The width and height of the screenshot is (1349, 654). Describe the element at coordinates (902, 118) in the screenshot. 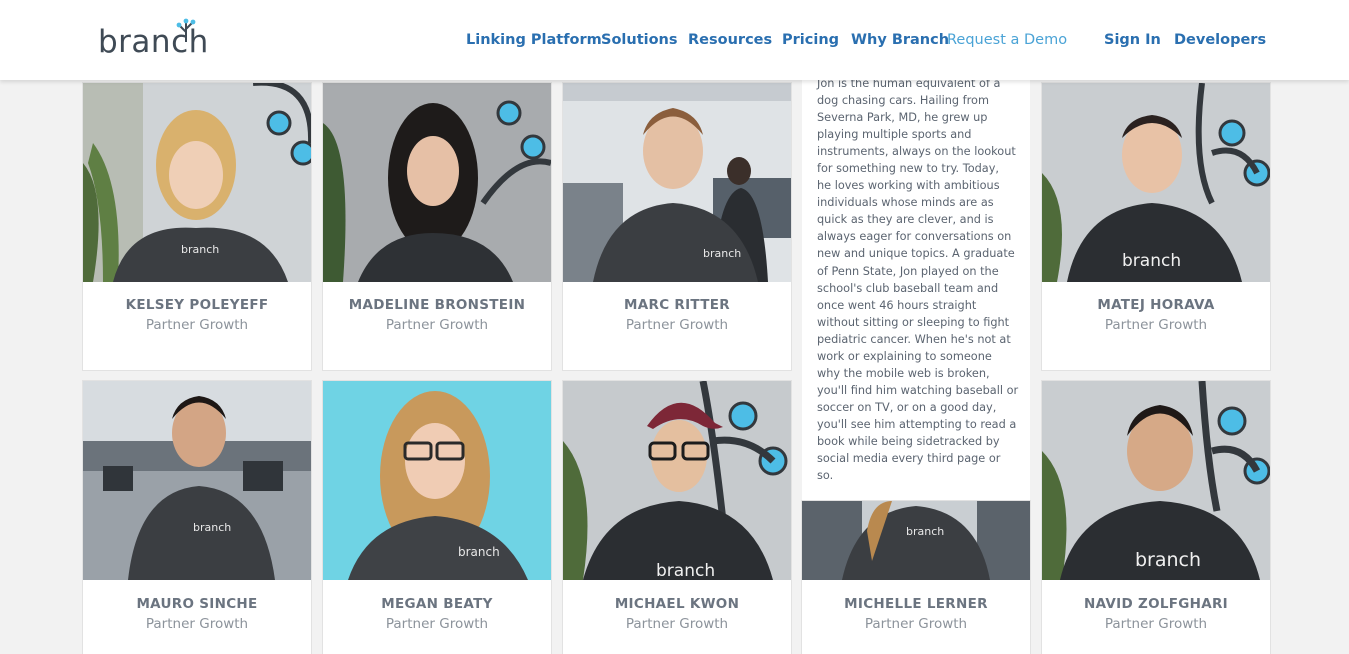

I see `bio-line: Severna Park, MD, he grew up` at that location.